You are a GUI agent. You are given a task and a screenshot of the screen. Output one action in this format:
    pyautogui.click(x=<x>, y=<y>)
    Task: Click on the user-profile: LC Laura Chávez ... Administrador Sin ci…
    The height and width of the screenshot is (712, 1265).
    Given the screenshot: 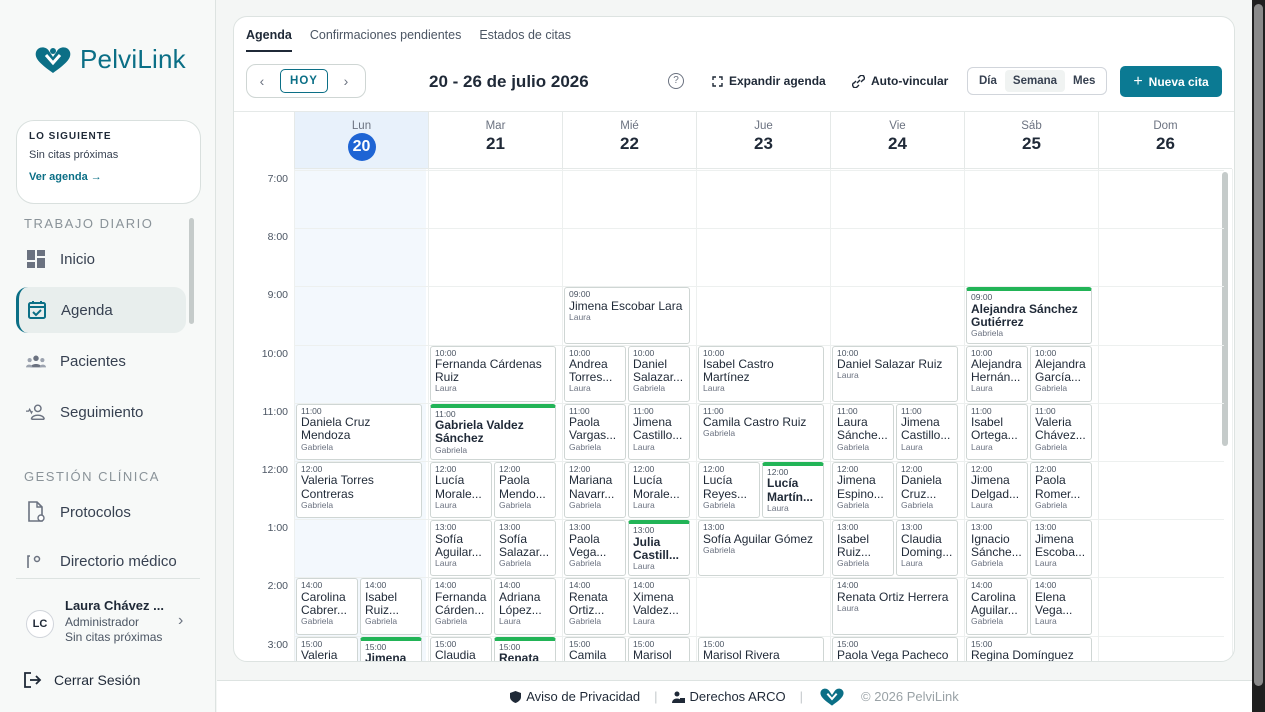 What is the action you would take?
    pyautogui.click(x=109, y=623)
    